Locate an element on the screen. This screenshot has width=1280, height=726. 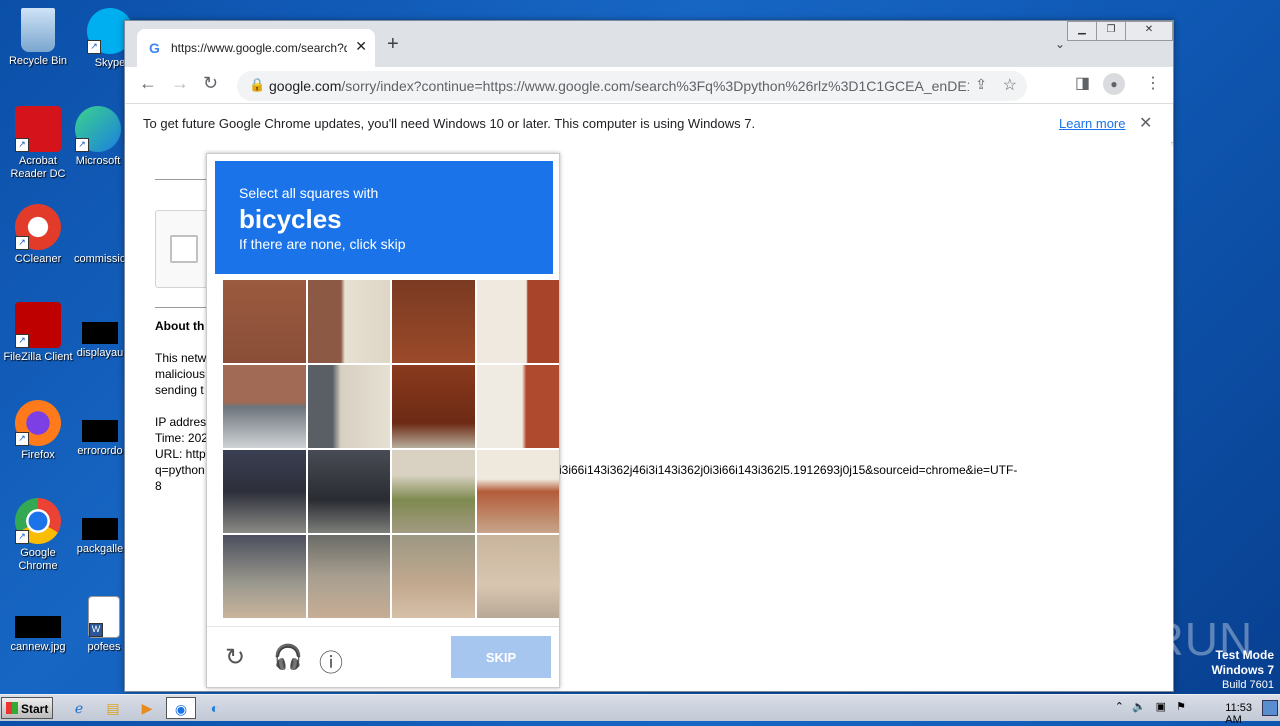
url-tail-text: 8 is located at coordinates (158, 486).